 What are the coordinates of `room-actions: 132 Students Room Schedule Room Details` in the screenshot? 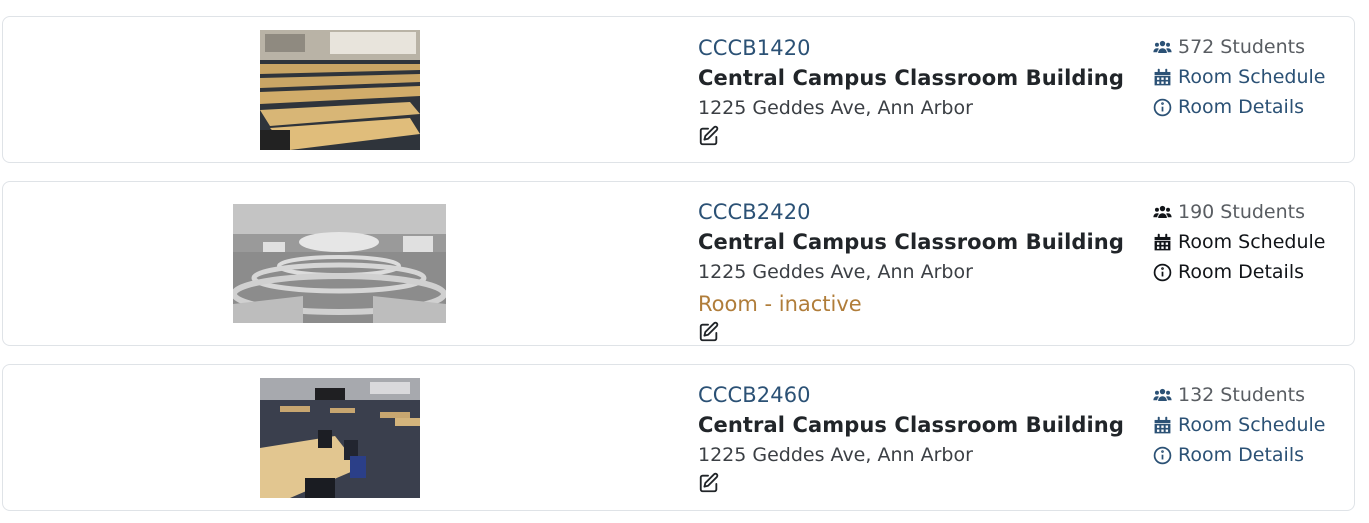 It's located at (1239, 425).